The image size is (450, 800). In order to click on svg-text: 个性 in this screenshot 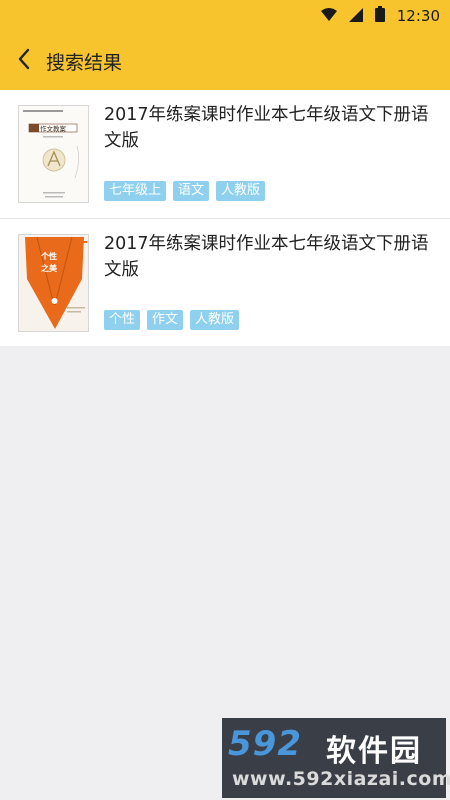, I will do `click(48, 256)`.